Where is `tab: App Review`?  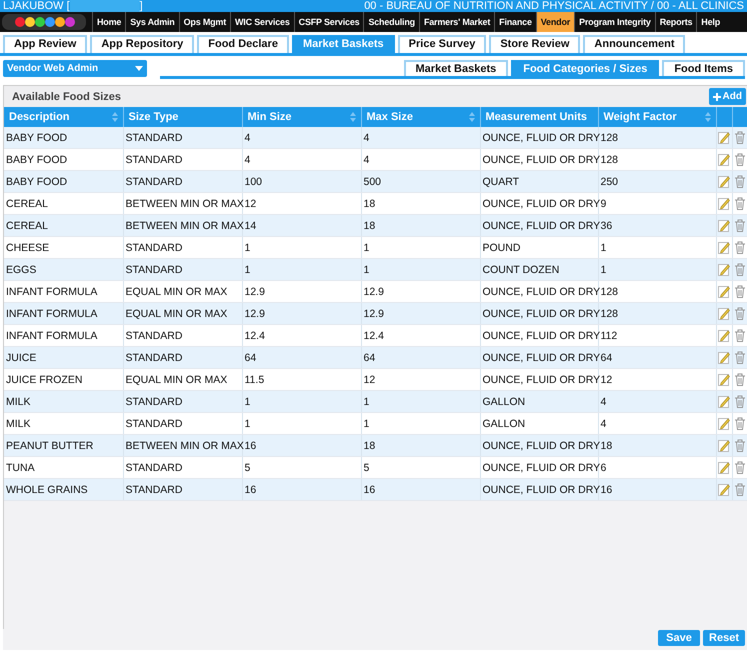 tab: App Review is located at coordinates (45, 44).